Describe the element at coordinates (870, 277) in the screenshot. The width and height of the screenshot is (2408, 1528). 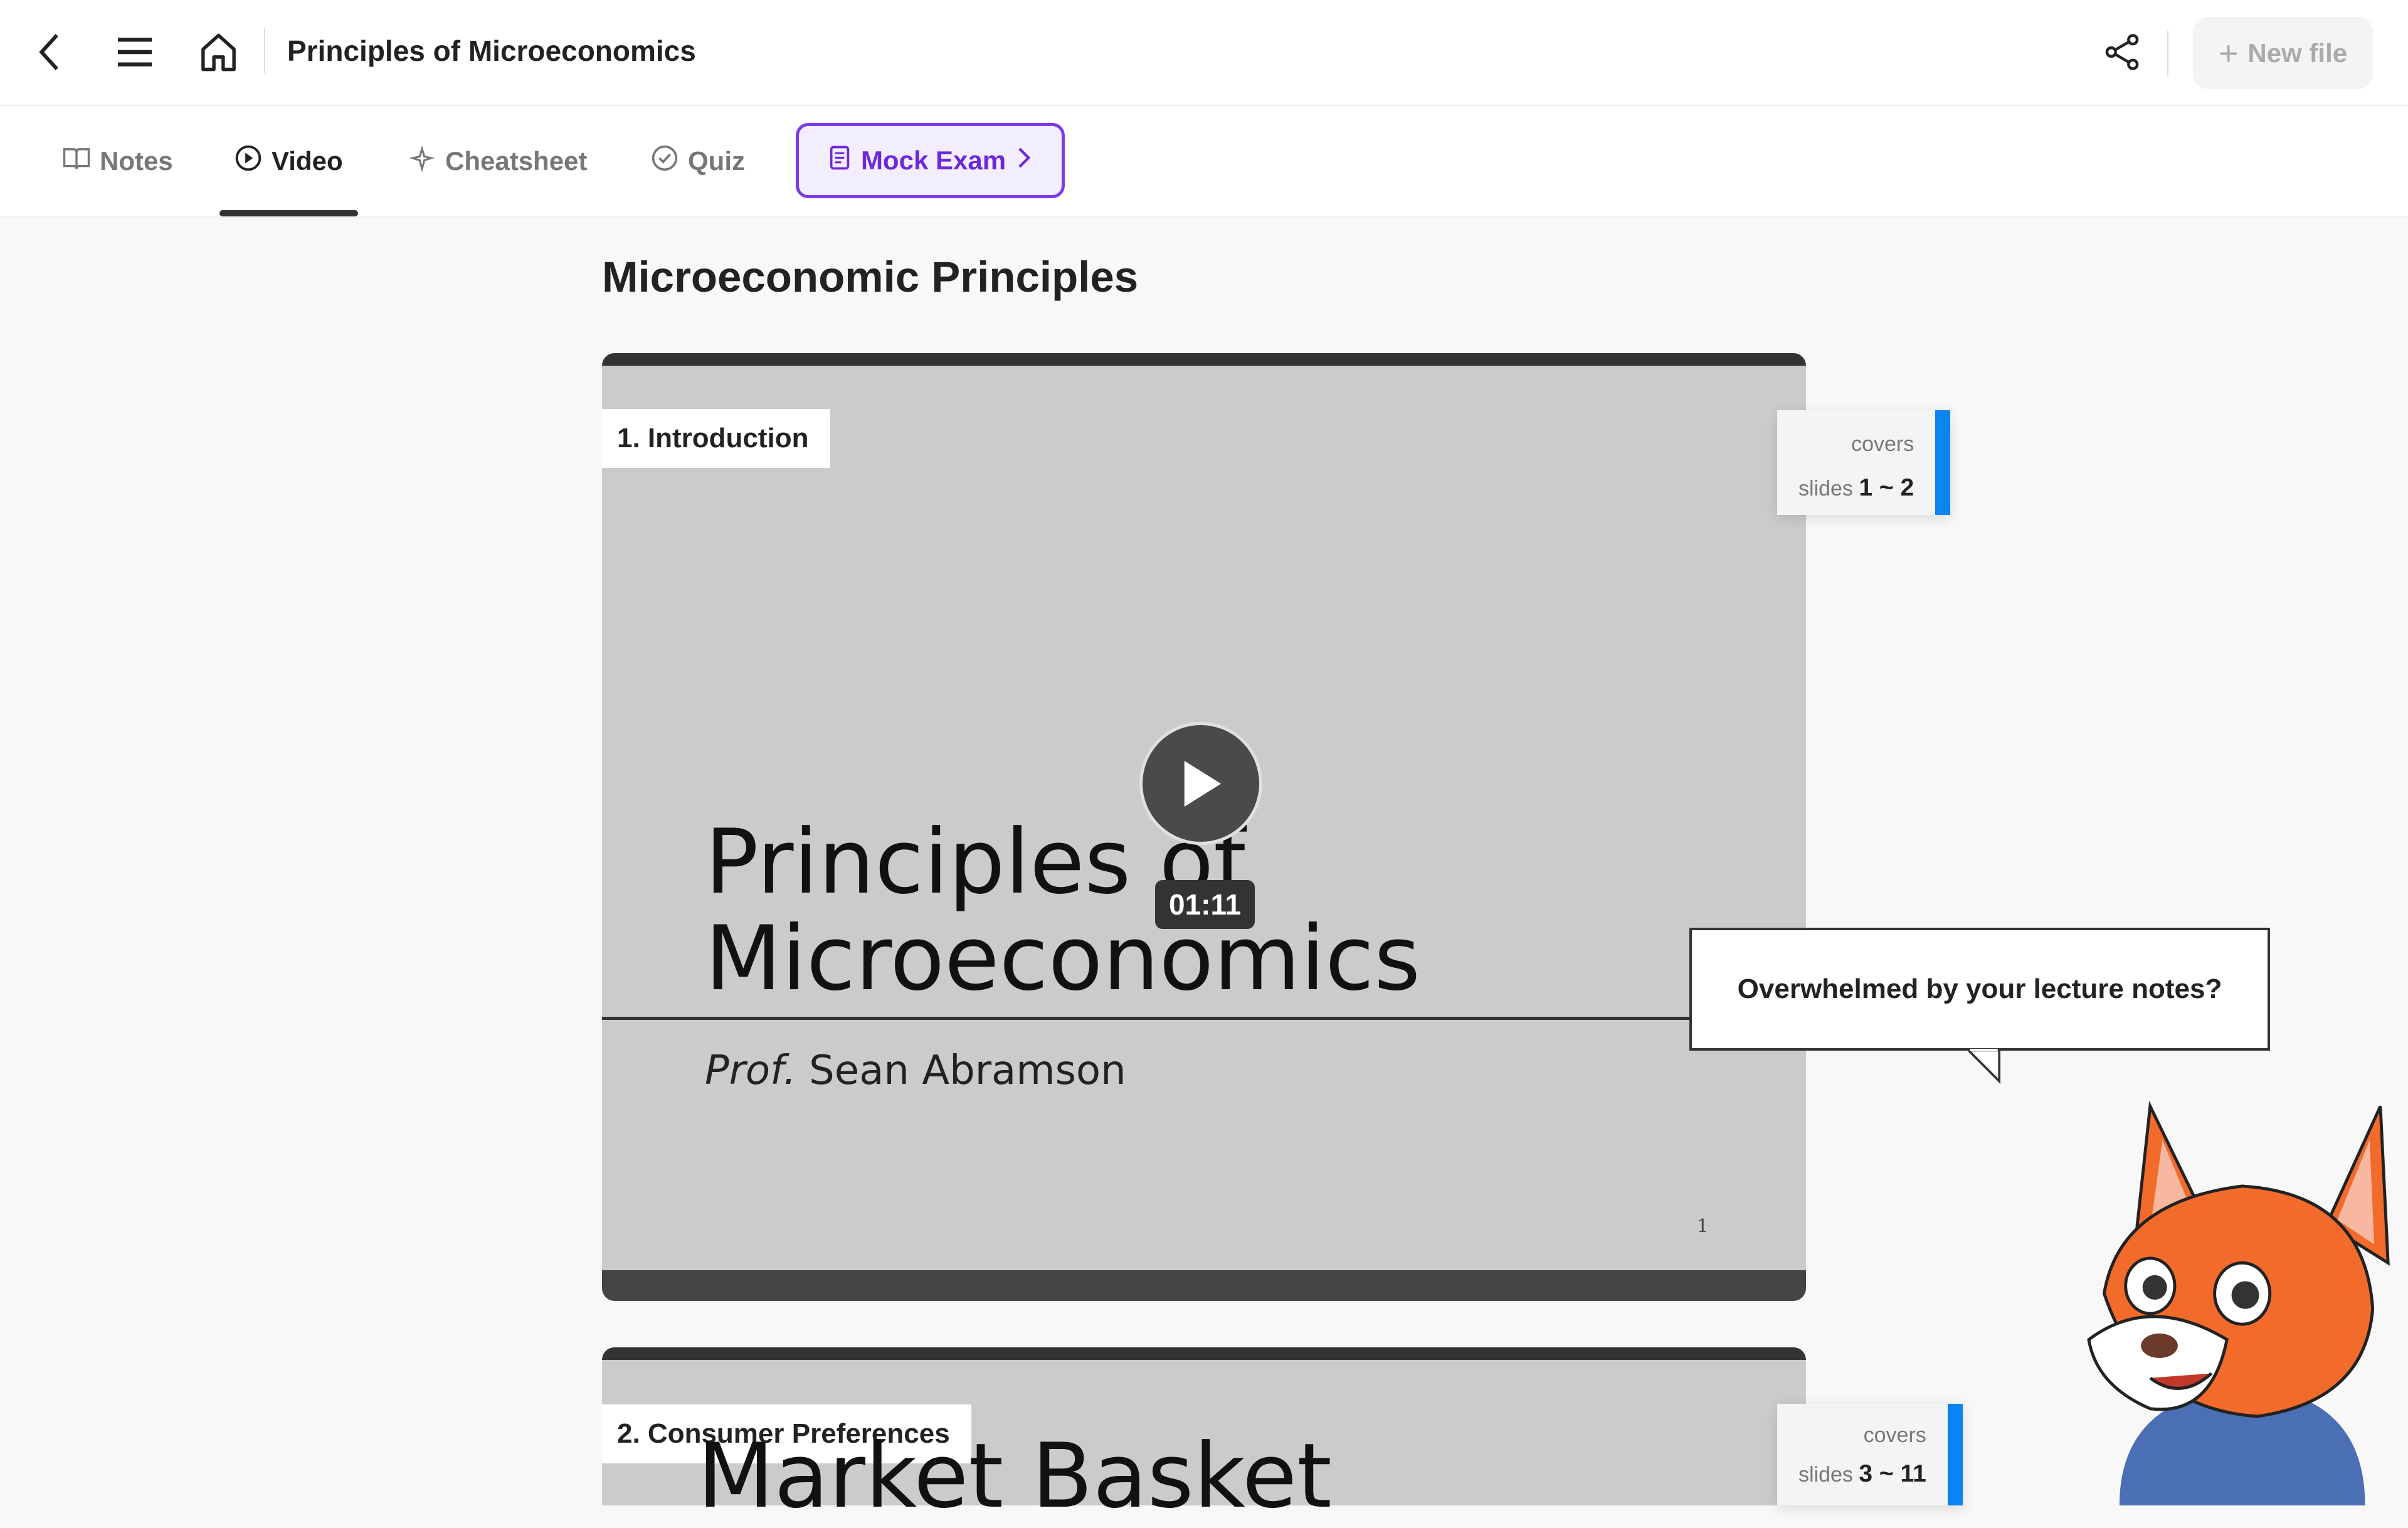
I see `section-heading: Microeconomic Principles` at that location.